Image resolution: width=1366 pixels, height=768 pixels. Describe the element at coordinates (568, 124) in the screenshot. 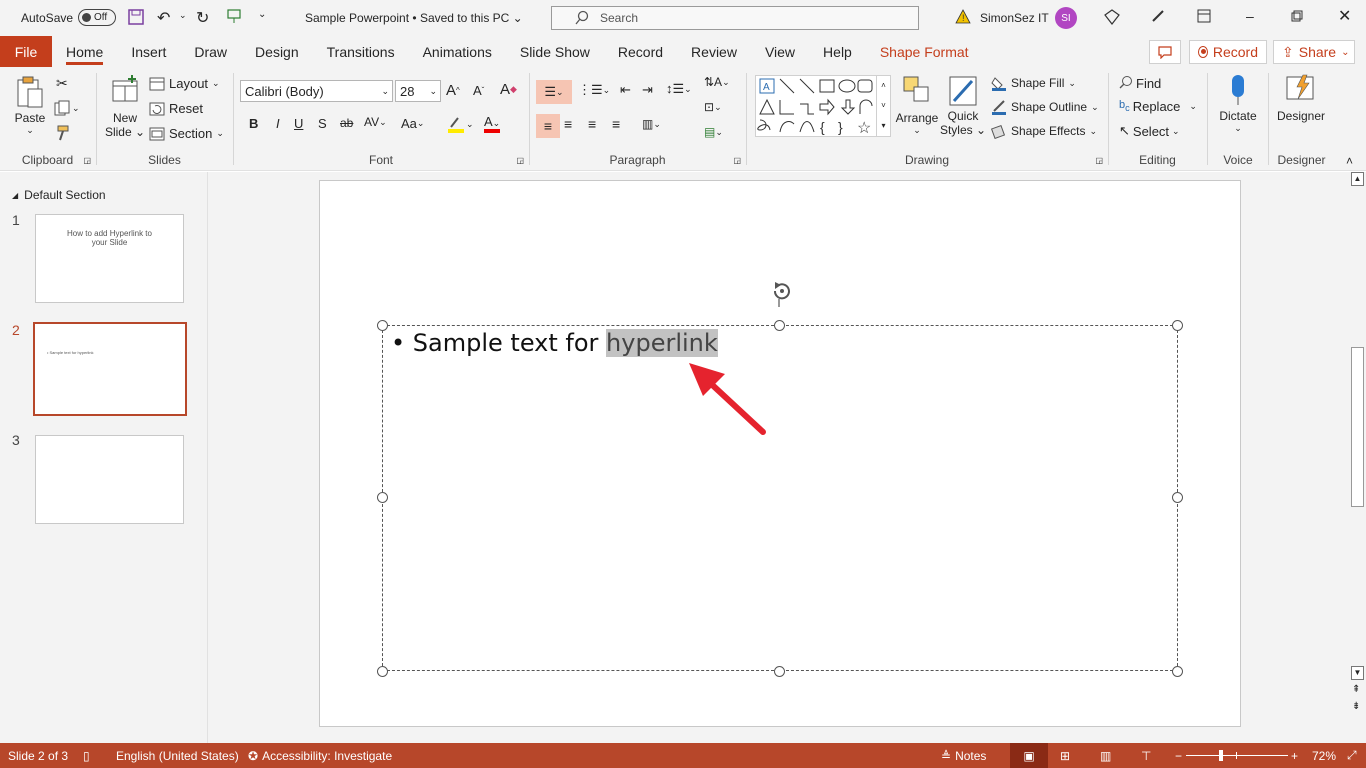

I see `align-center-icon: ≡` at that location.